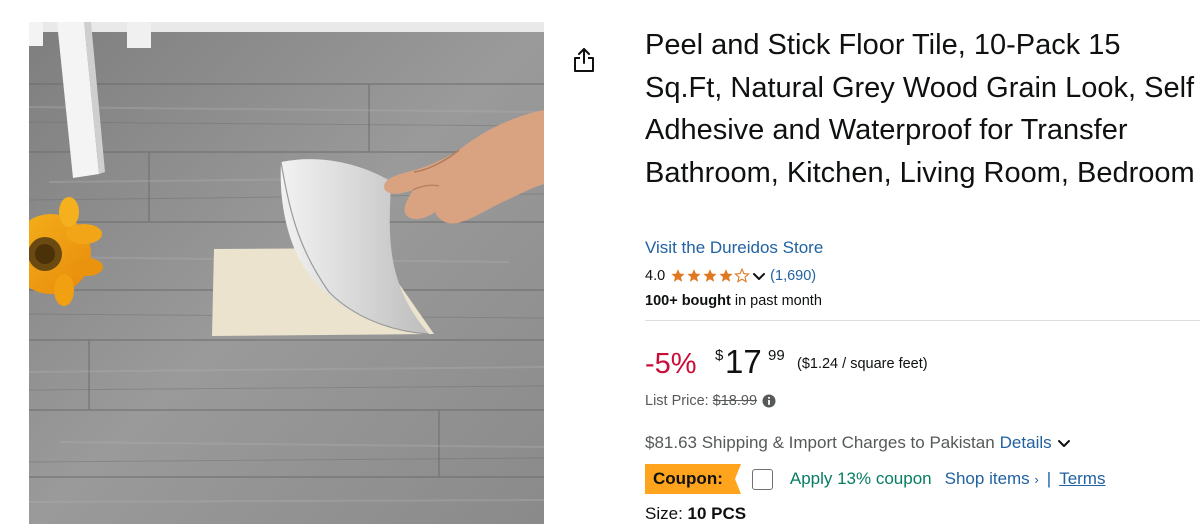 The width and height of the screenshot is (1200, 524). What do you see at coordinates (710, 401) in the screenshot?
I see `list-price: List Price: $18.99` at bounding box center [710, 401].